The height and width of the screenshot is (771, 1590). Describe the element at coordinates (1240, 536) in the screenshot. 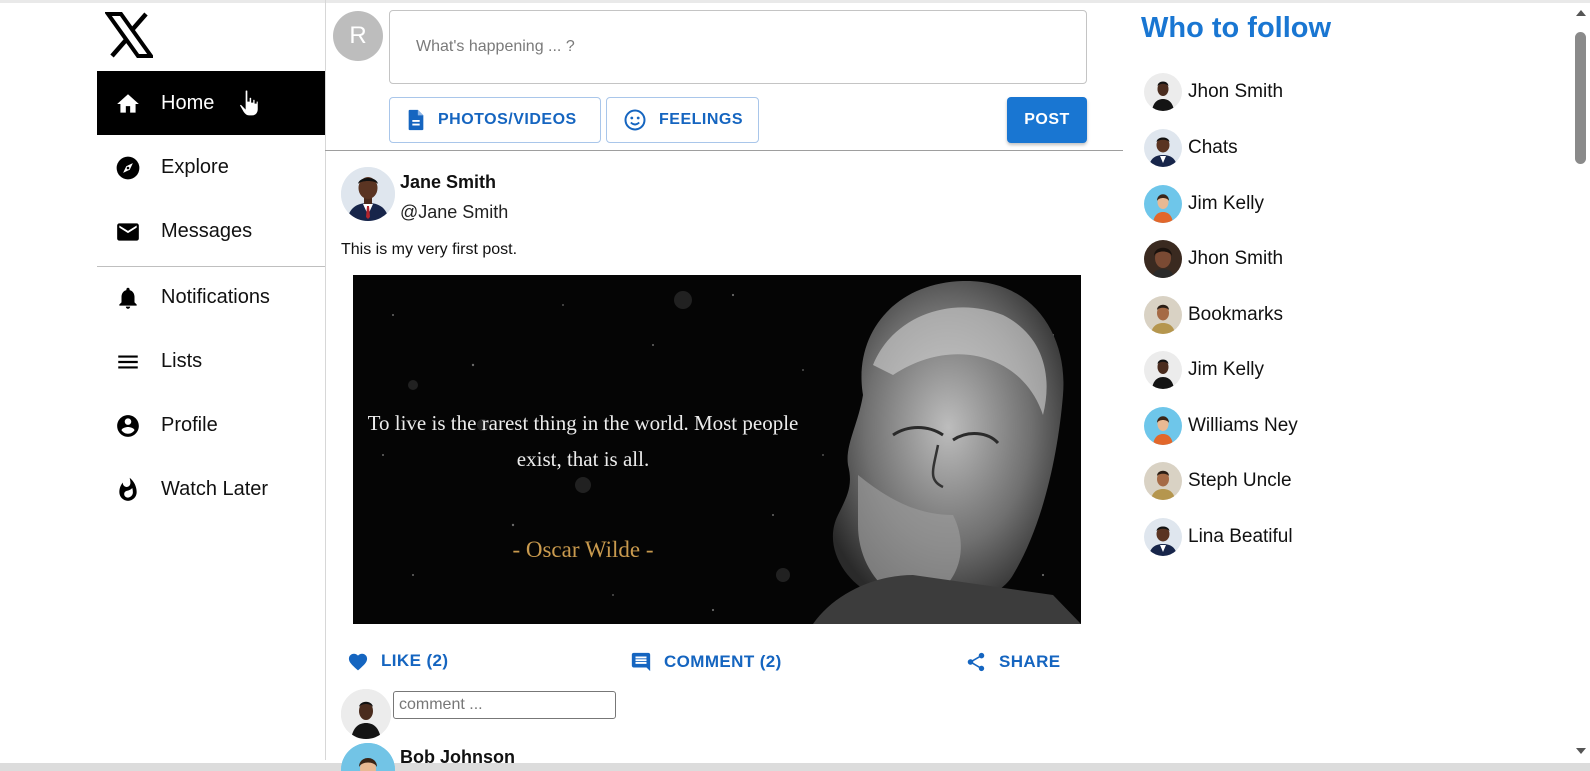

I see `follow-name: Lina Beatiful` at that location.